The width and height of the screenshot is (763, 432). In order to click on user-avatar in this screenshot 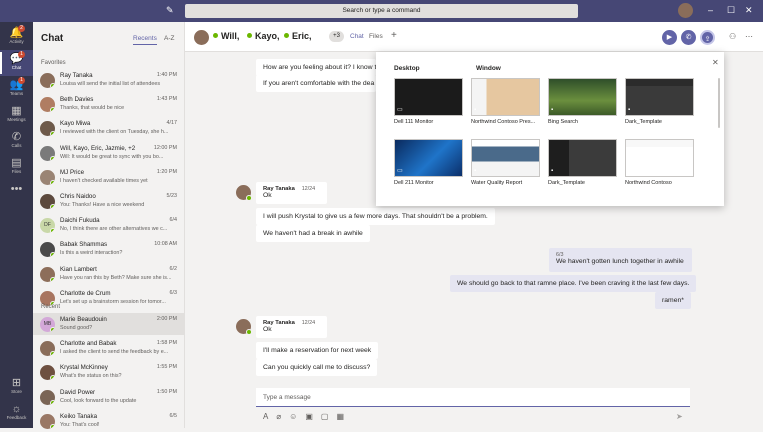, I will do `click(685, 10)`.